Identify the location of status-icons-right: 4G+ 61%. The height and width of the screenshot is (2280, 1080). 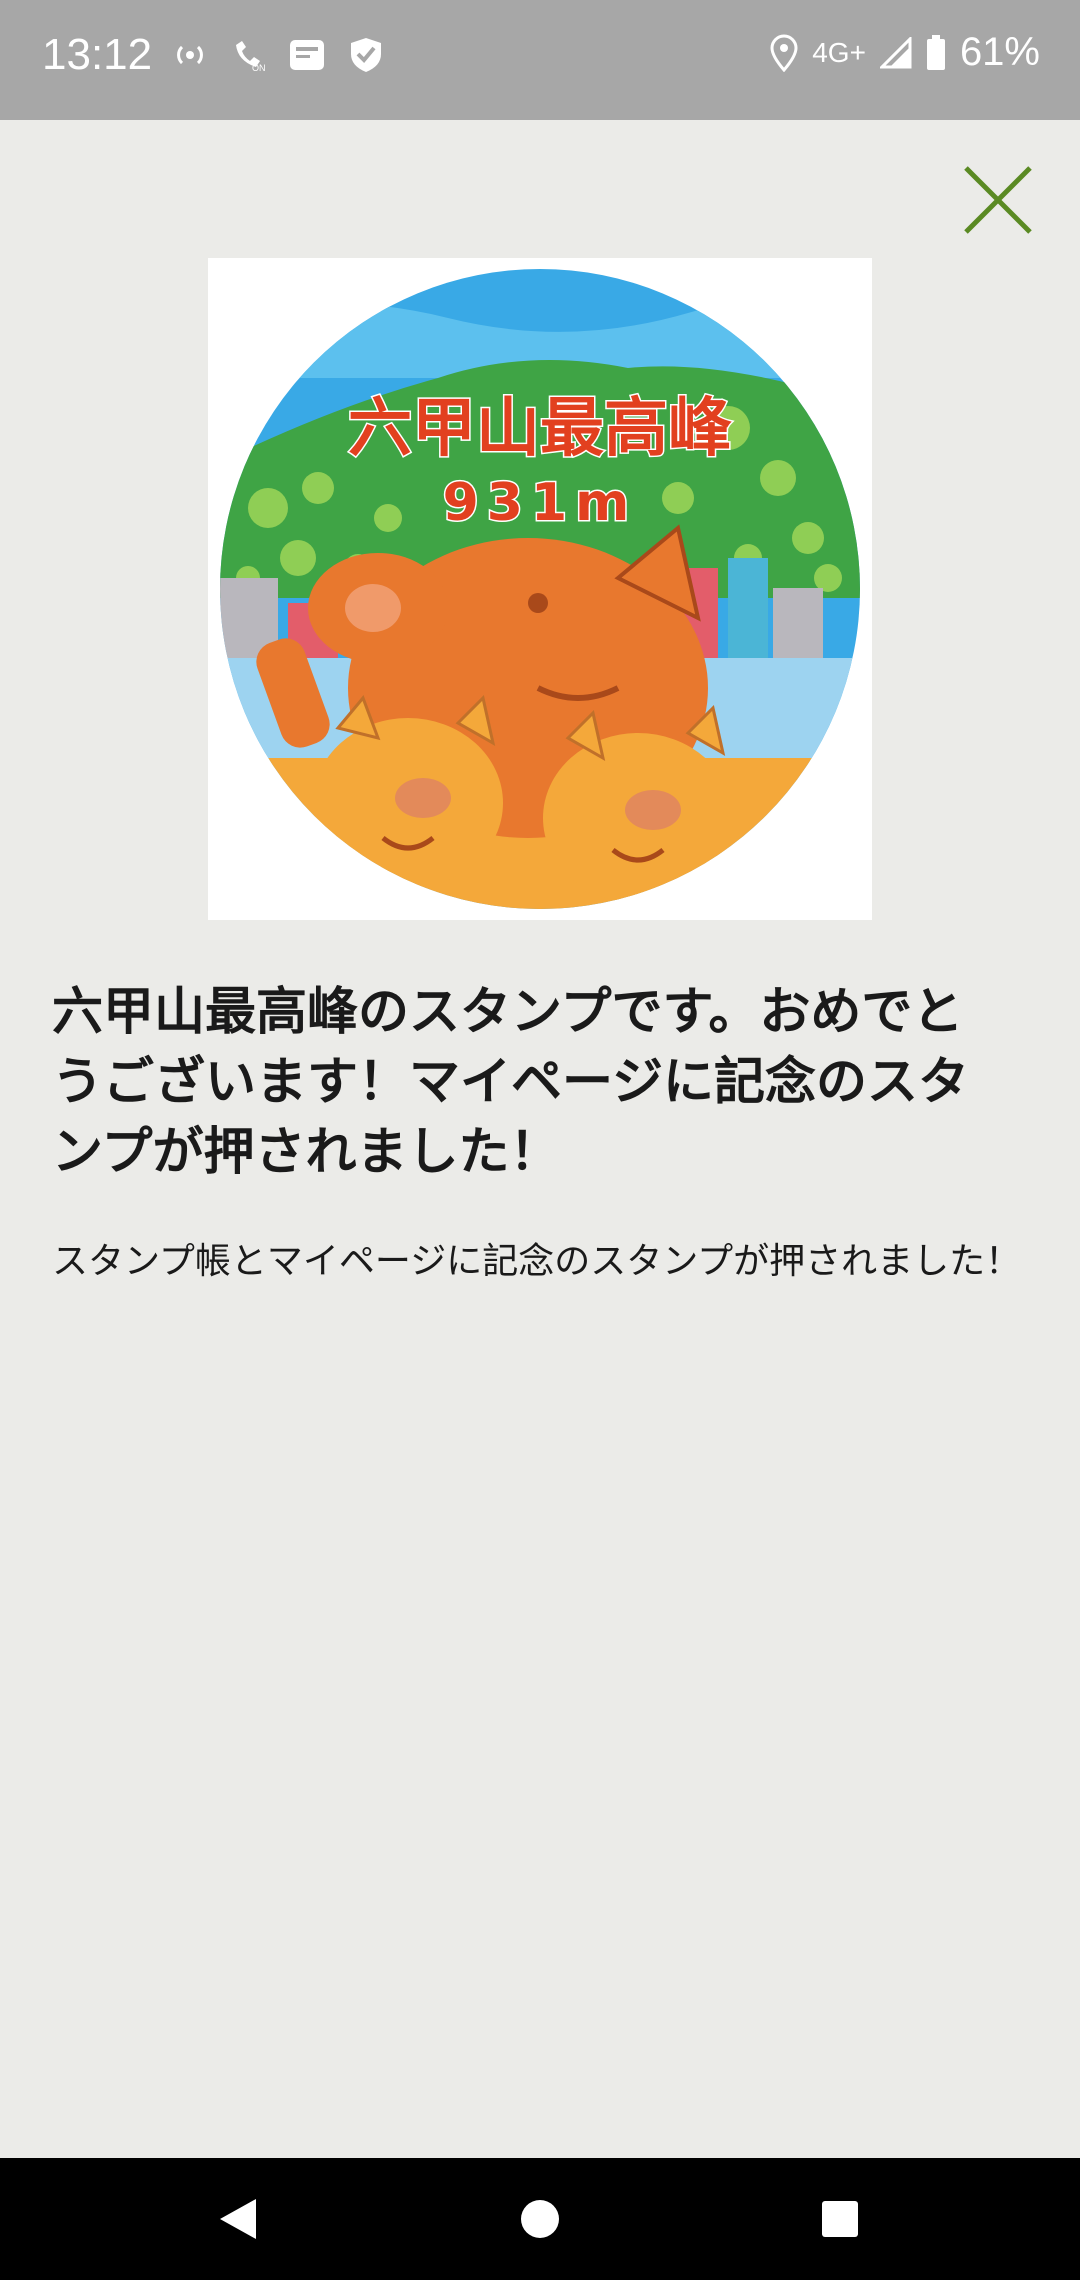
(905, 52).